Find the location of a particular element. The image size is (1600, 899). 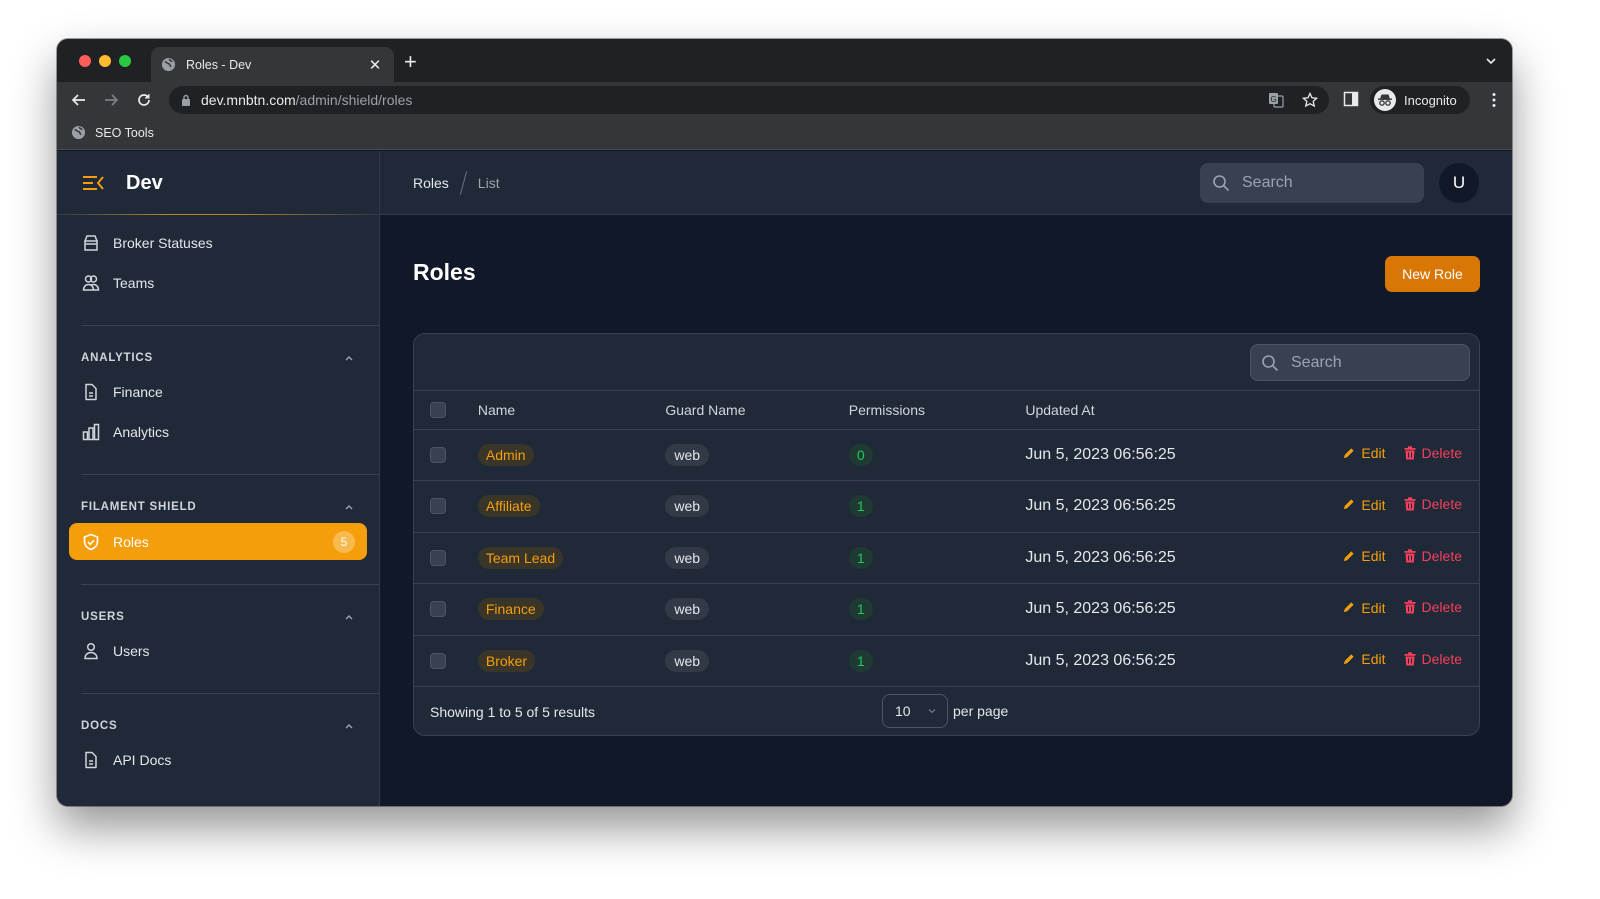

global-search is located at coordinates (1312, 183).